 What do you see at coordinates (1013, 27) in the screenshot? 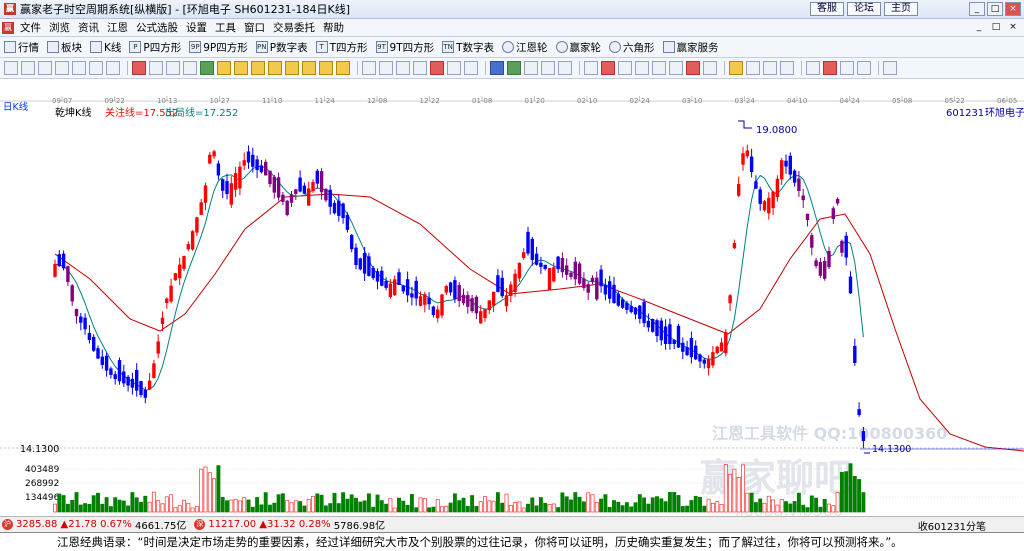
I see `mdi-close-icon: ×` at bounding box center [1013, 27].